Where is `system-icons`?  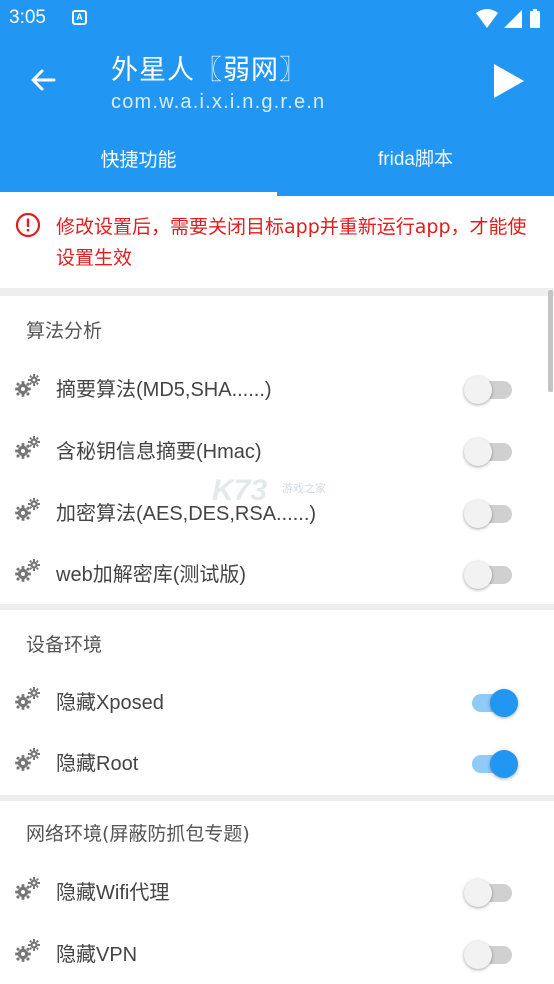 system-icons is located at coordinates (508, 18).